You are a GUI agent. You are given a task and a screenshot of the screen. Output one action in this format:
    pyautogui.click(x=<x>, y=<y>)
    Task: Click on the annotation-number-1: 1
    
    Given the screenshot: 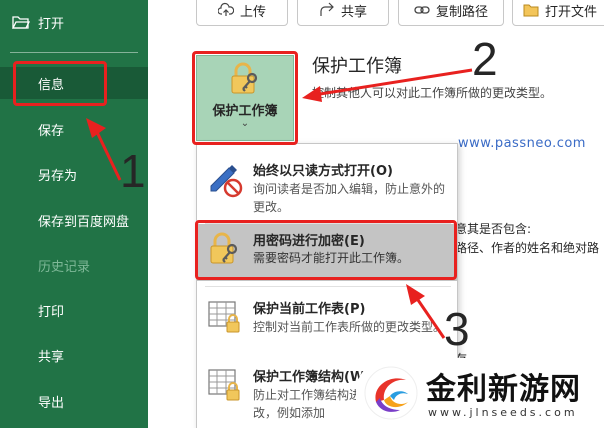 What is the action you would take?
    pyautogui.click(x=133, y=171)
    